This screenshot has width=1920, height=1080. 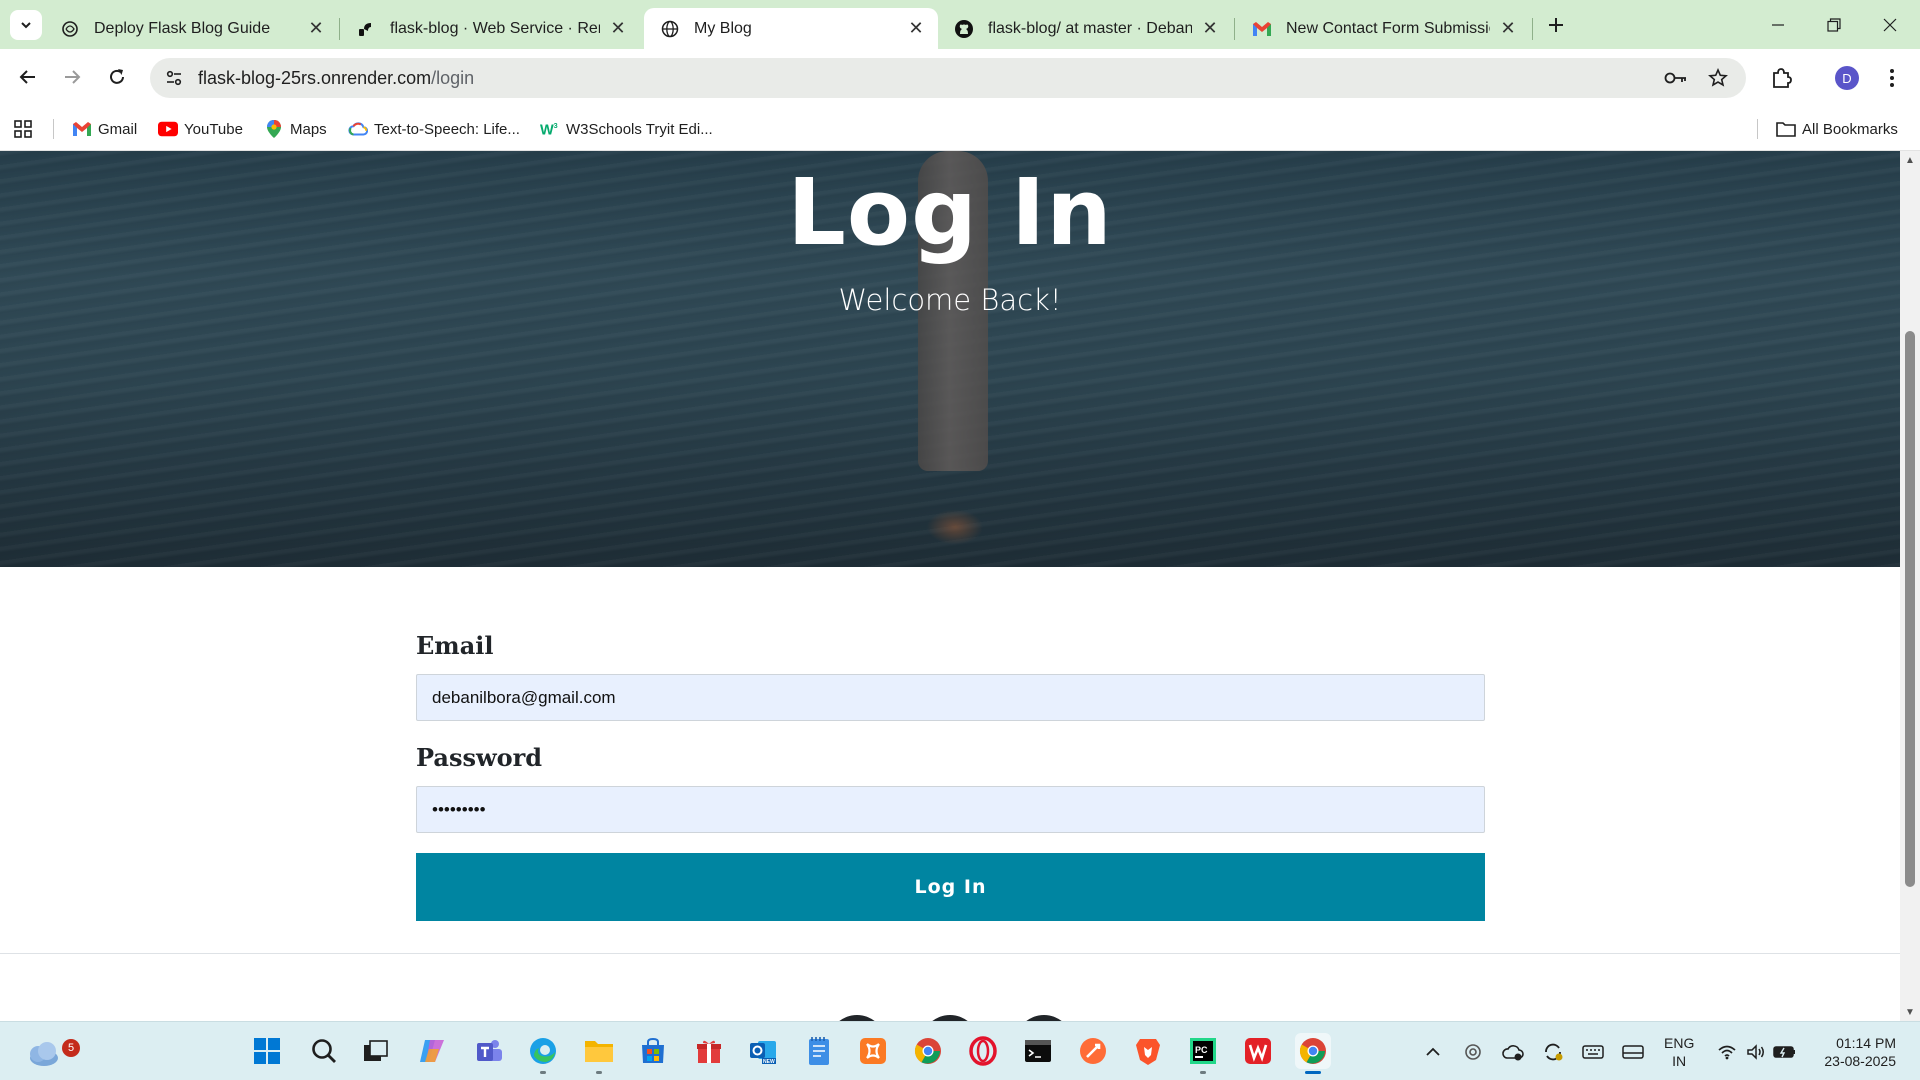 I want to click on plus-icon, so click(x=1556, y=25).